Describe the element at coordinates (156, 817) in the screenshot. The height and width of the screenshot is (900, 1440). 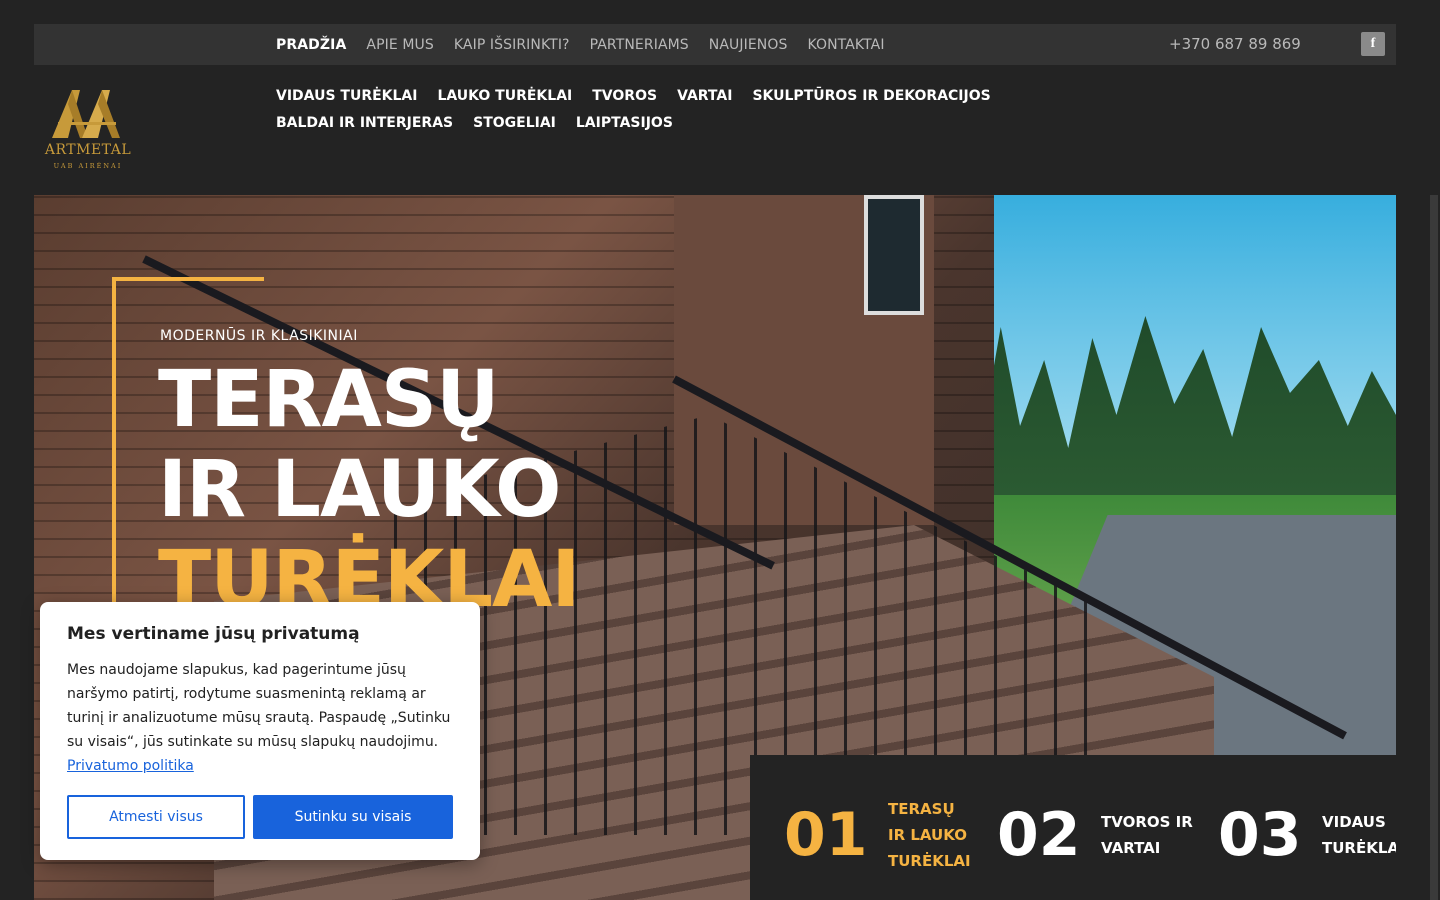
I see `reject-all-button: Atmesti visus` at that location.